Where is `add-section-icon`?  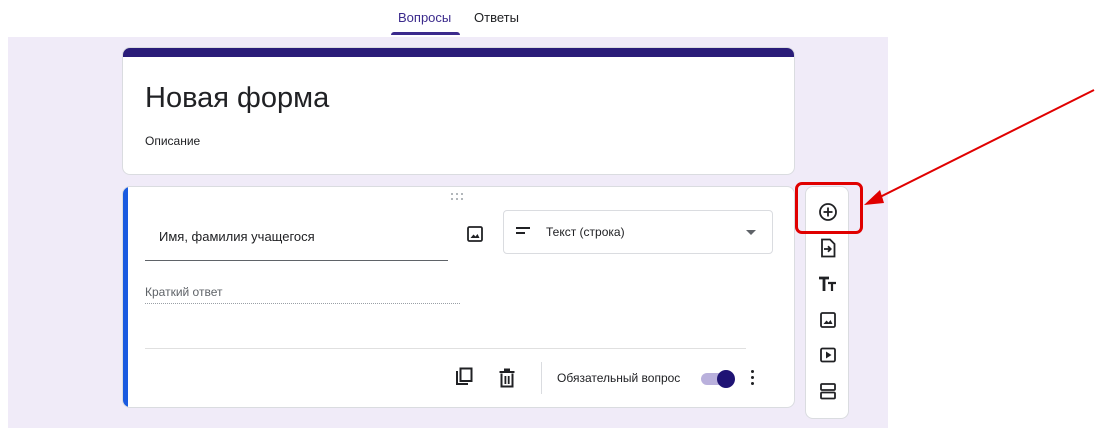 add-section-icon is located at coordinates (828, 391).